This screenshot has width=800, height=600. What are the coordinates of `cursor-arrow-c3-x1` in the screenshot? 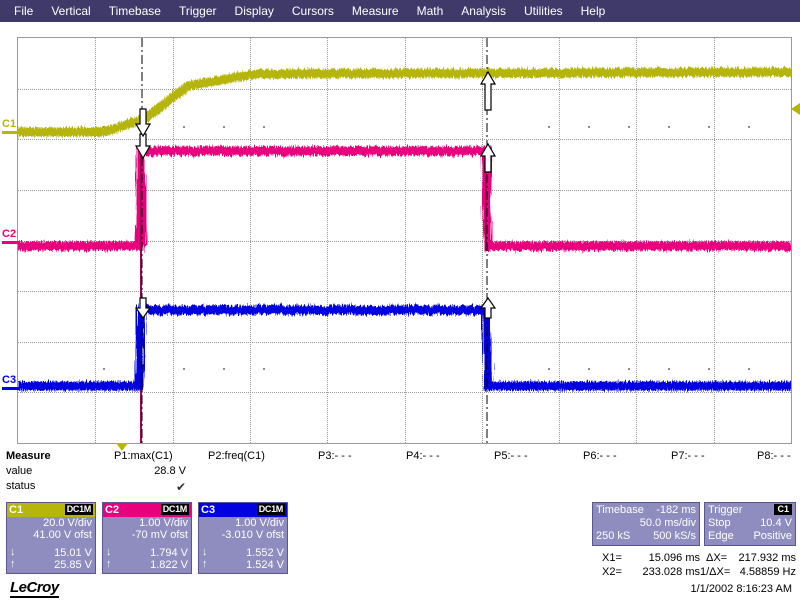 It's located at (143, 308).